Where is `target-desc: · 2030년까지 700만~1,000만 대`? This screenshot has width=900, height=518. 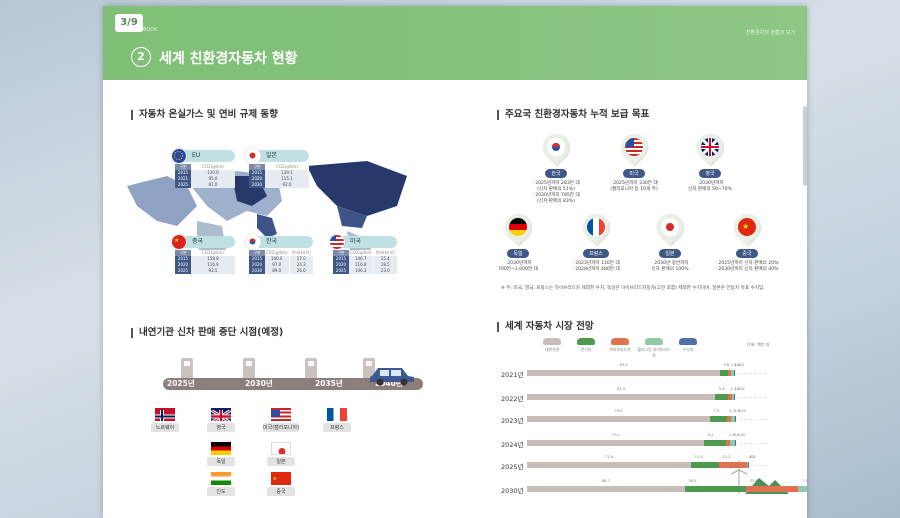
target-desc: · 2030년까지 700만~1,000만 대 is located at coordinates (518, 267).